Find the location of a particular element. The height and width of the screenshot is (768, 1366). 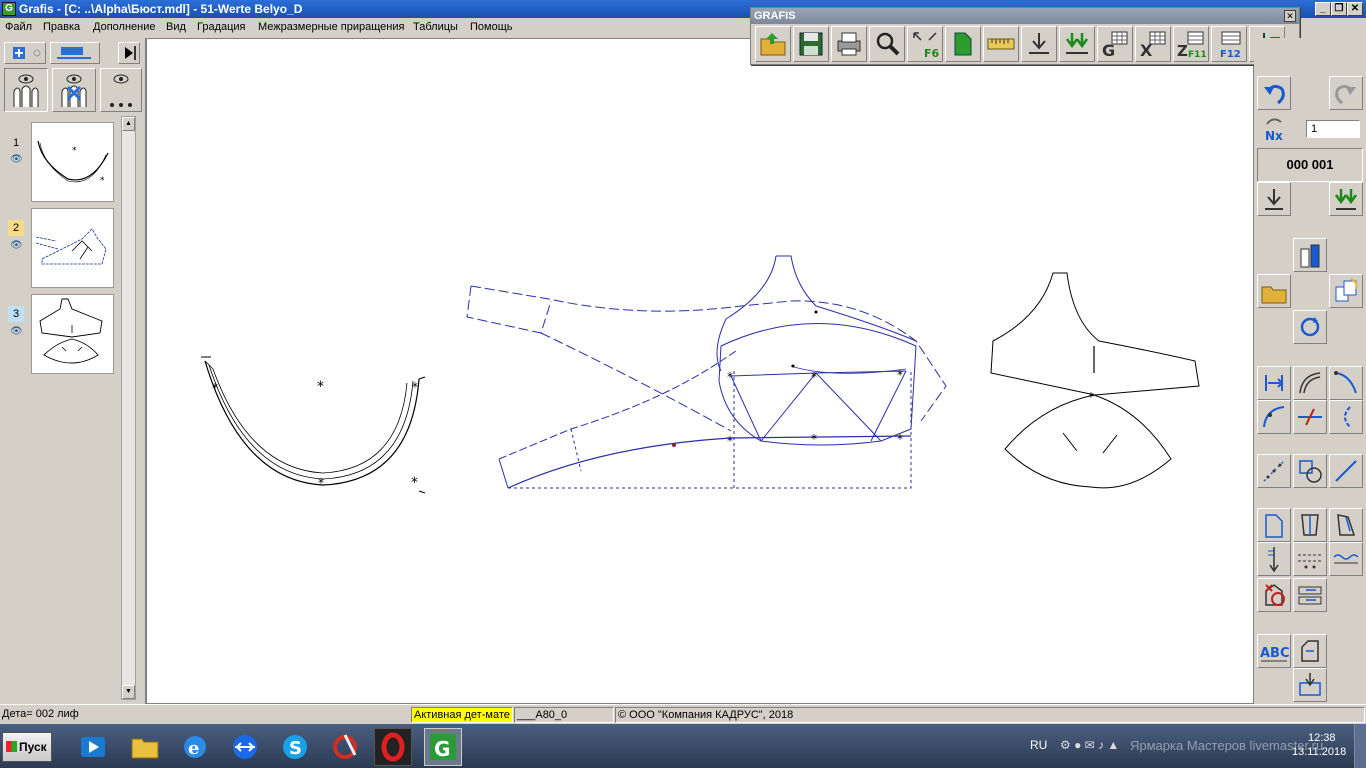

open-piece-button is located at coordinates (1274, 291).